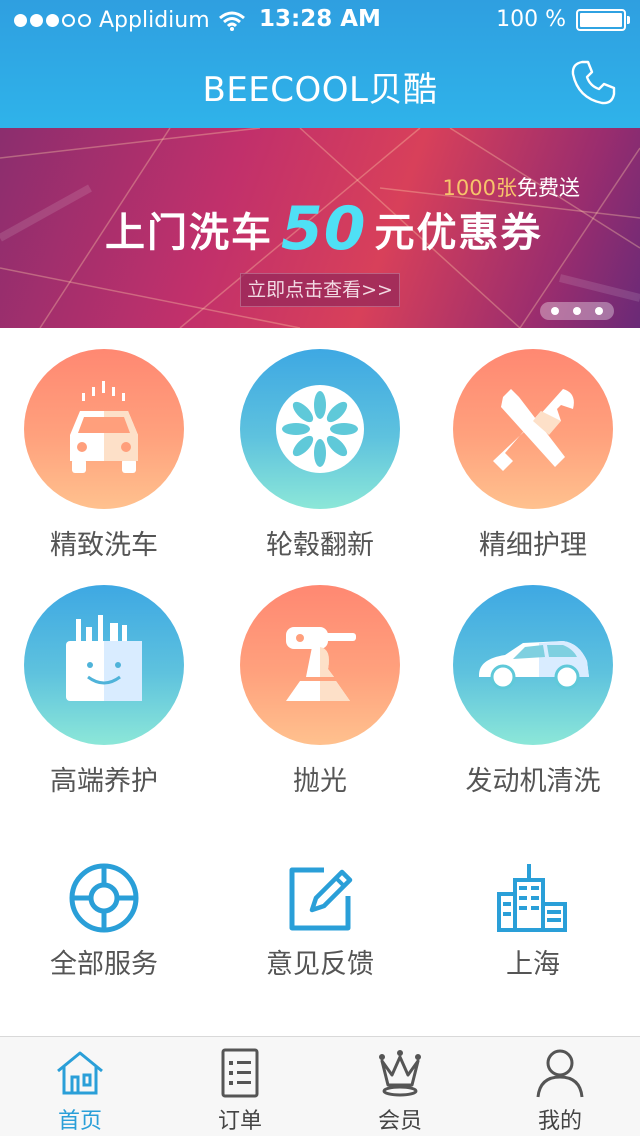 The width and height of the screenshot is (640, 1136). What do you see at coordinates (531, 19) in the screenshot?
I see `battery-percent: 100 %` at bounding box center [531, 19].